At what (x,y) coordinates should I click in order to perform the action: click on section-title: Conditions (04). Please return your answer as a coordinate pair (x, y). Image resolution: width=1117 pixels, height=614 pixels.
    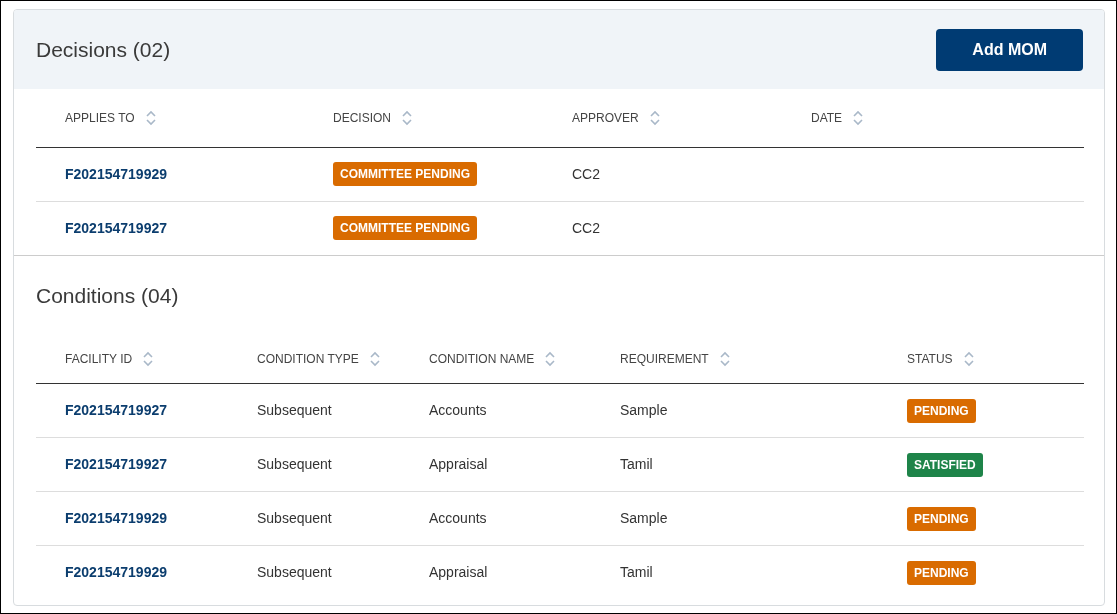
    Looking at the image, I should click on (107, 295).